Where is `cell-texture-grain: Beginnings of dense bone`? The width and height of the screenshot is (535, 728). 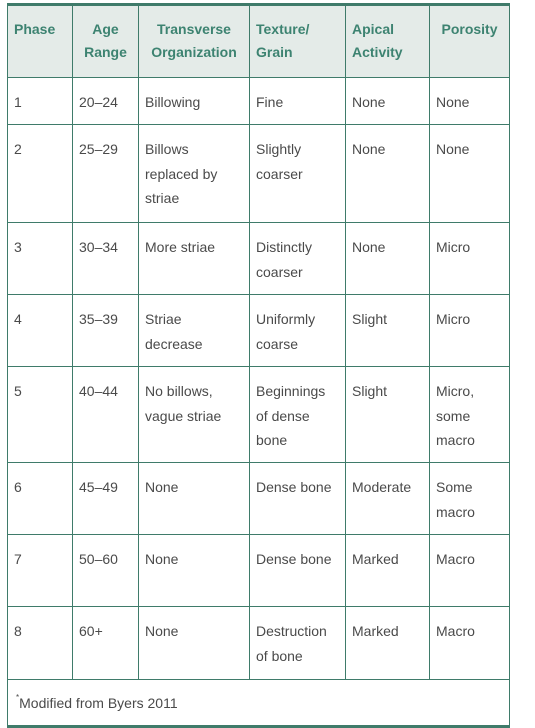
cell-texture-grain: Beginnings of dense bone is located at coordinates (297, 414).